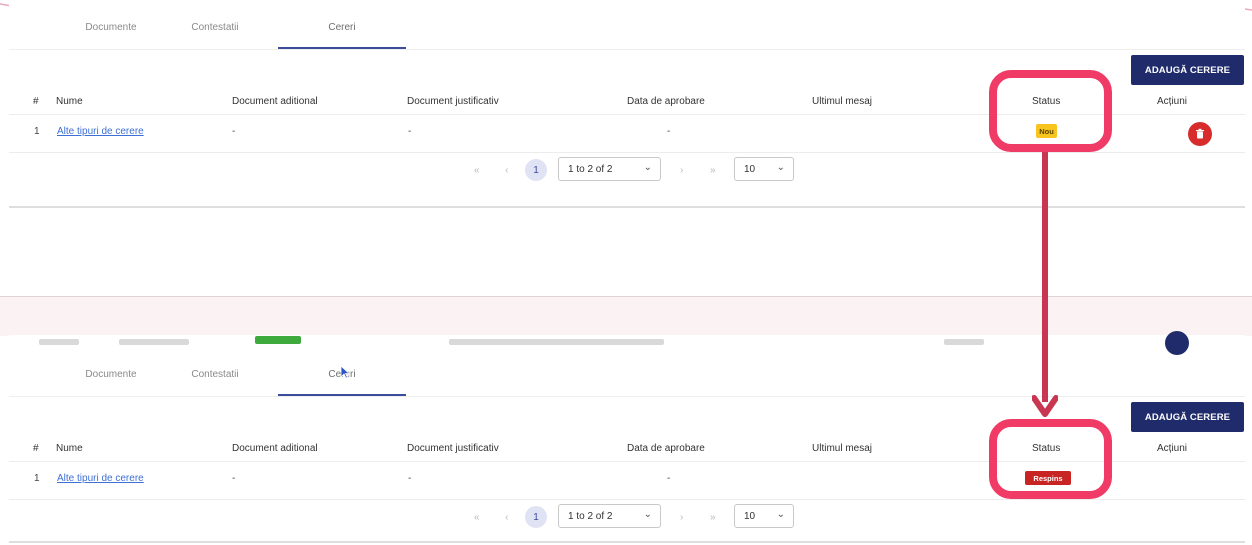 Image resolution: width=1252 pixels, height=545 pixels. What do you see at coordinates (342, 27) in the screenshot?
I see `tab-cereri: Cereri` at bounding box center [342, 27].